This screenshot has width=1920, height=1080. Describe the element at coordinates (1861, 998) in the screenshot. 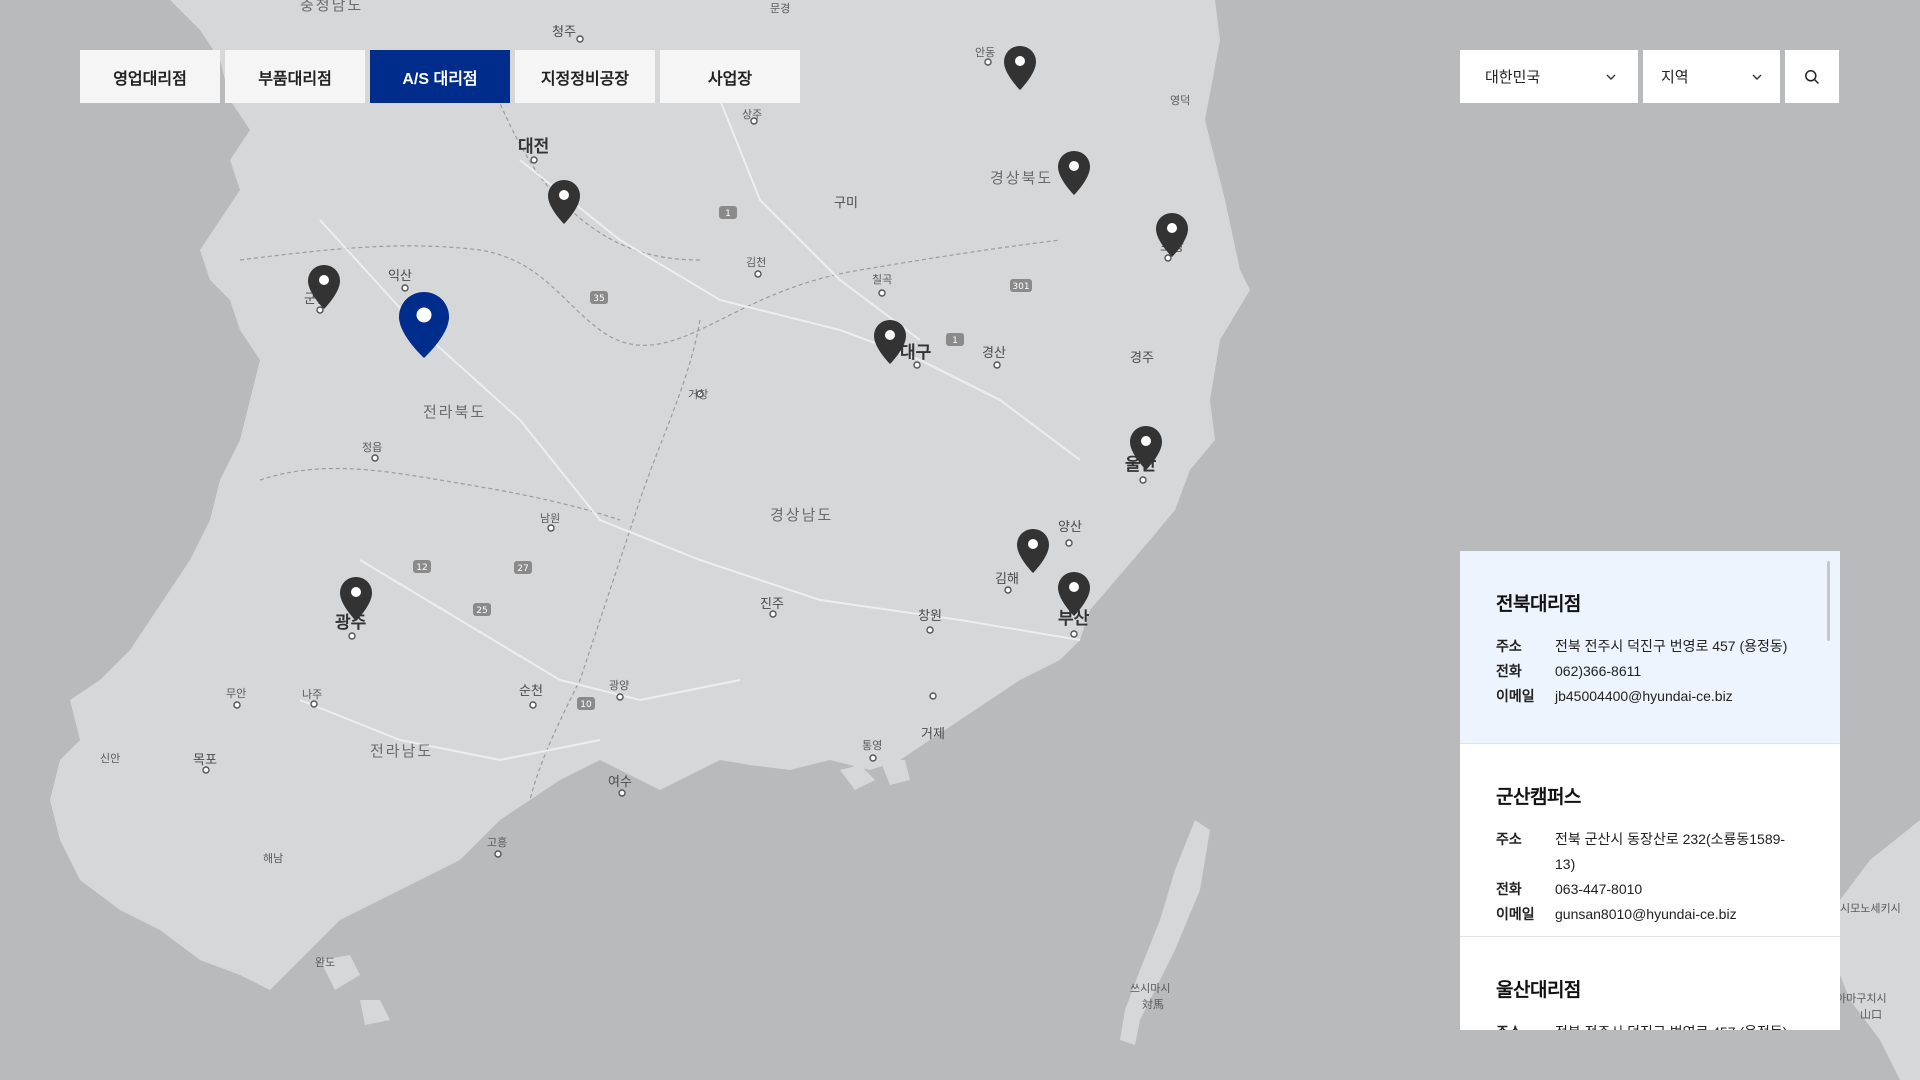

I see `city-label: 아마구치시` at that location.